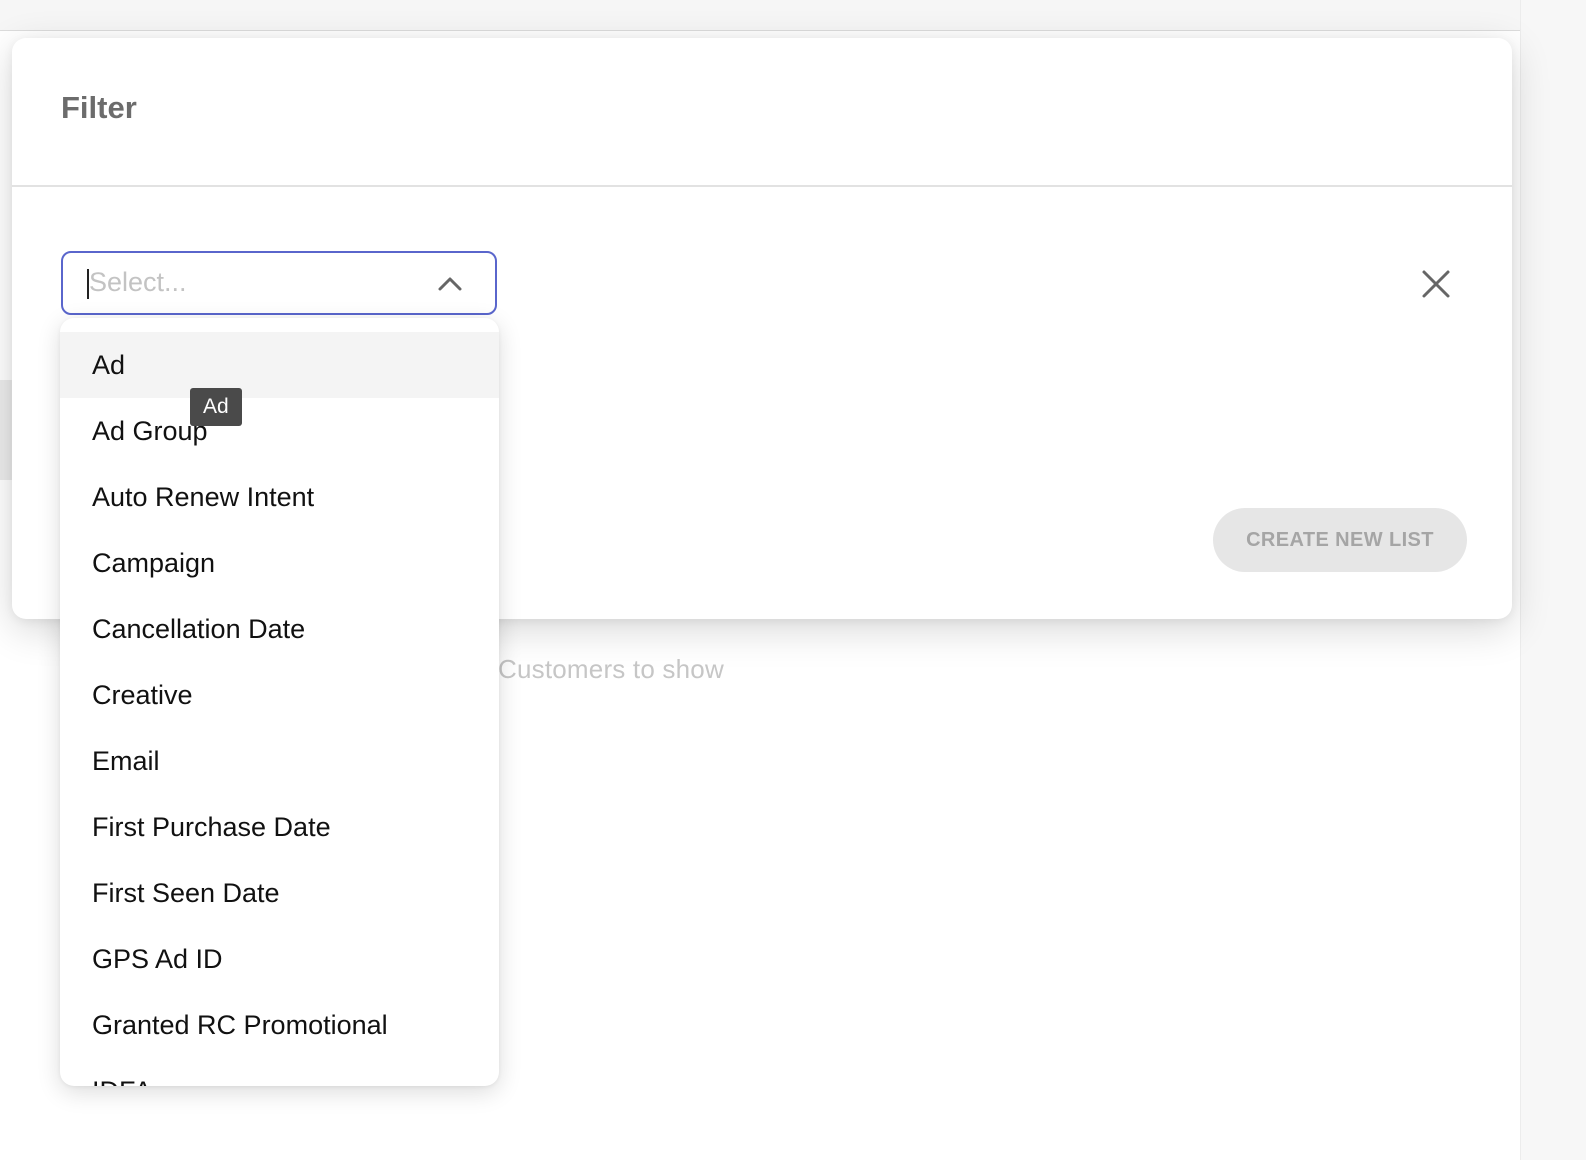 The image size is (1586, 1160). I want to click on dropdown-option: Granted RC Promotional, so click(279, 1025).